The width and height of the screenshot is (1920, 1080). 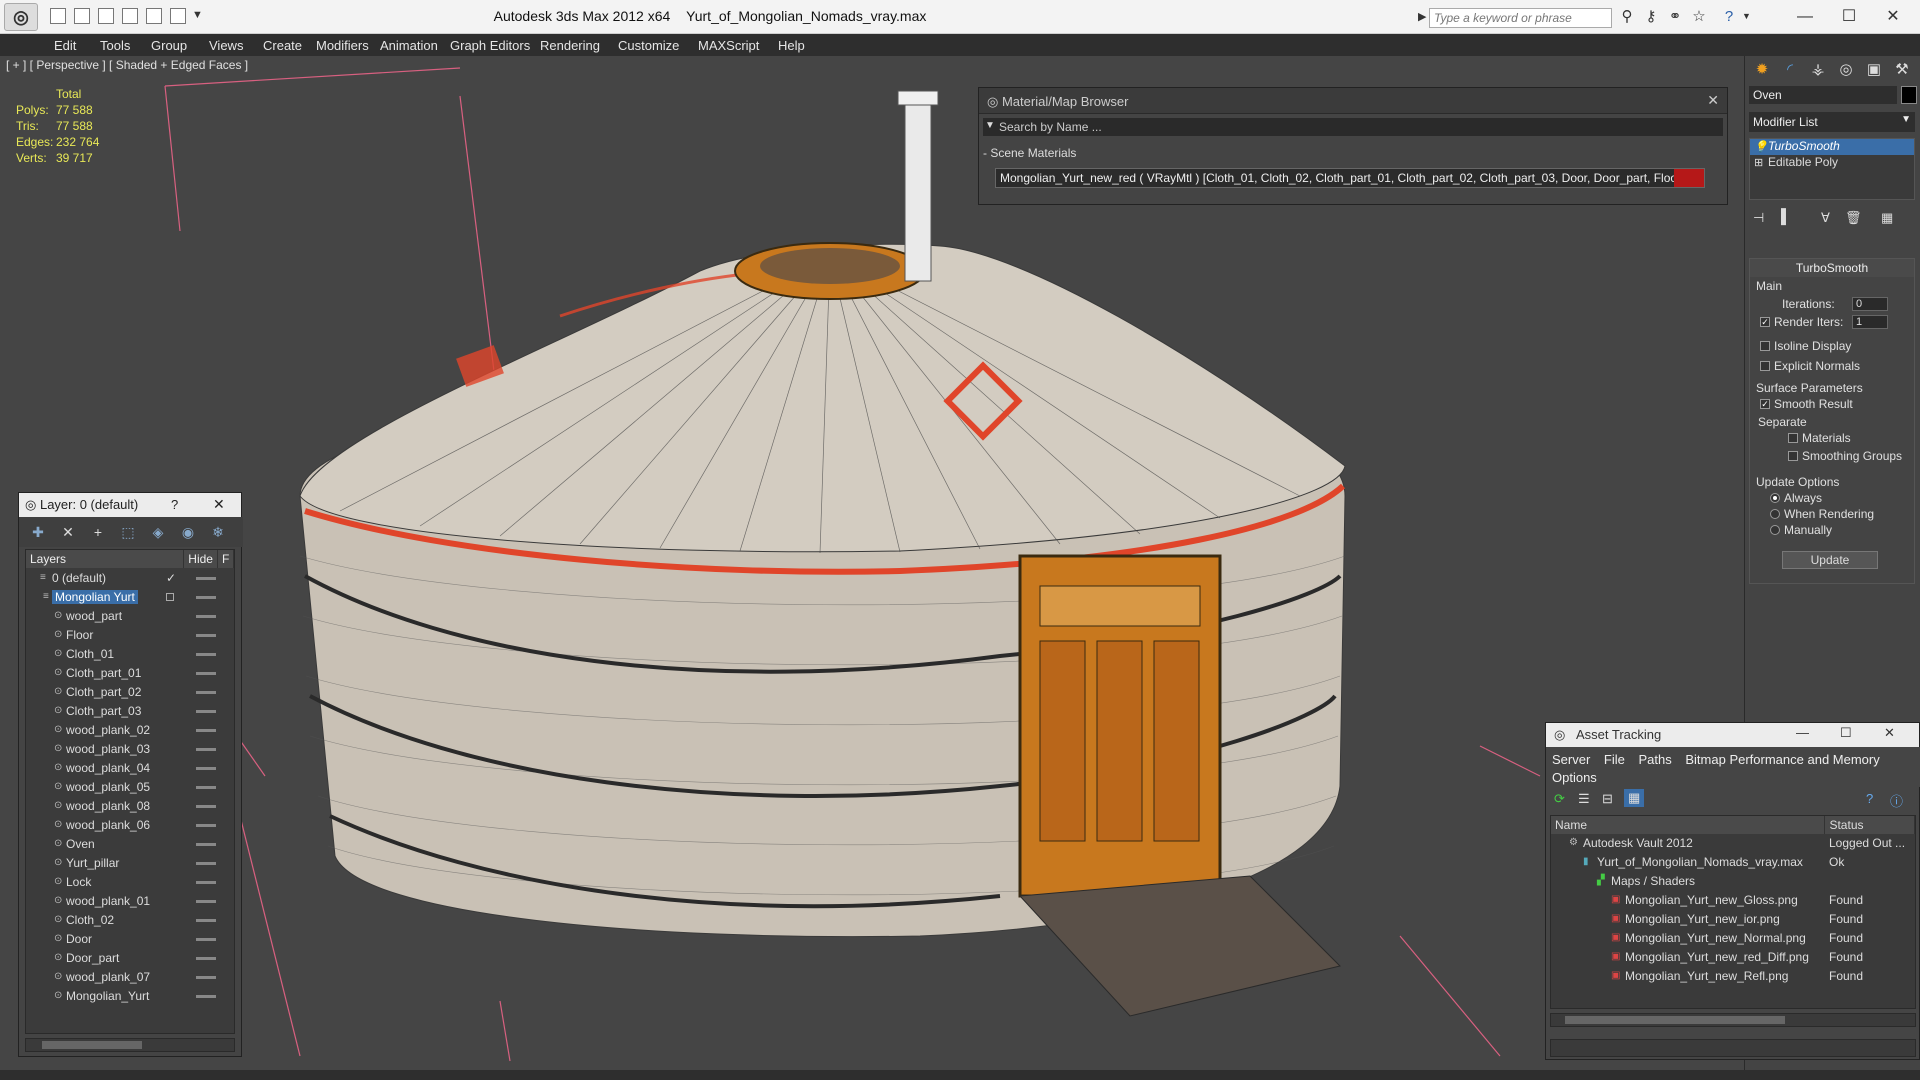 I want to click on stack-item-editable-poly: ⊞ Editable Poly, so click(x=1832, y=163).